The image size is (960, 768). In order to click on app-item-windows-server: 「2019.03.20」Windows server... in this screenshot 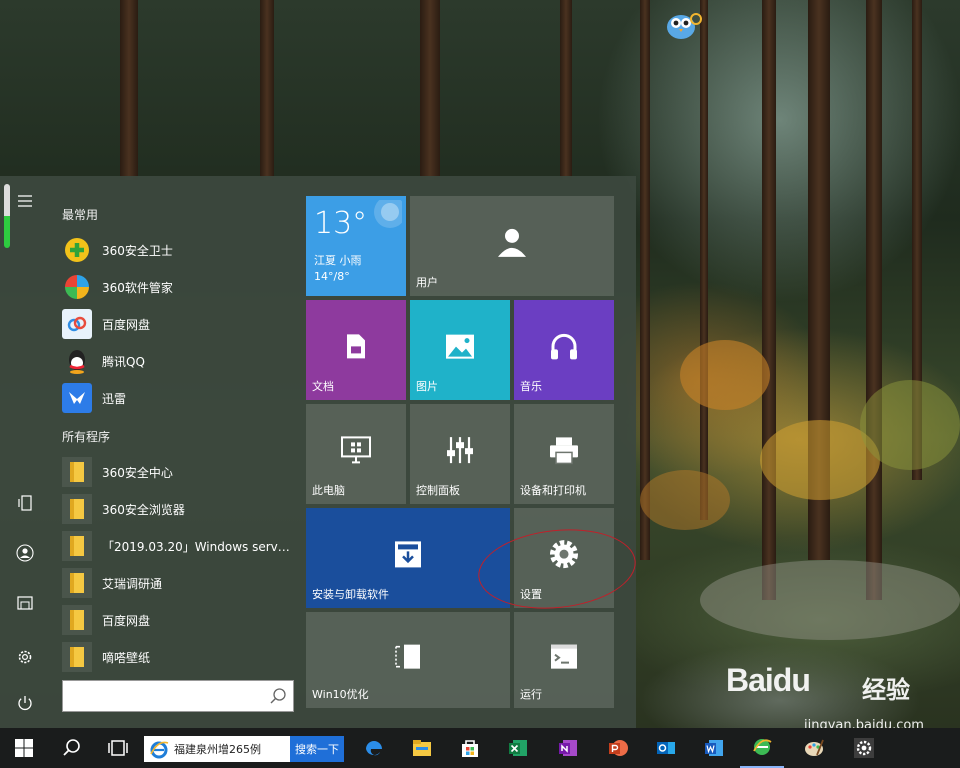, I will do `click(179, 546)`.